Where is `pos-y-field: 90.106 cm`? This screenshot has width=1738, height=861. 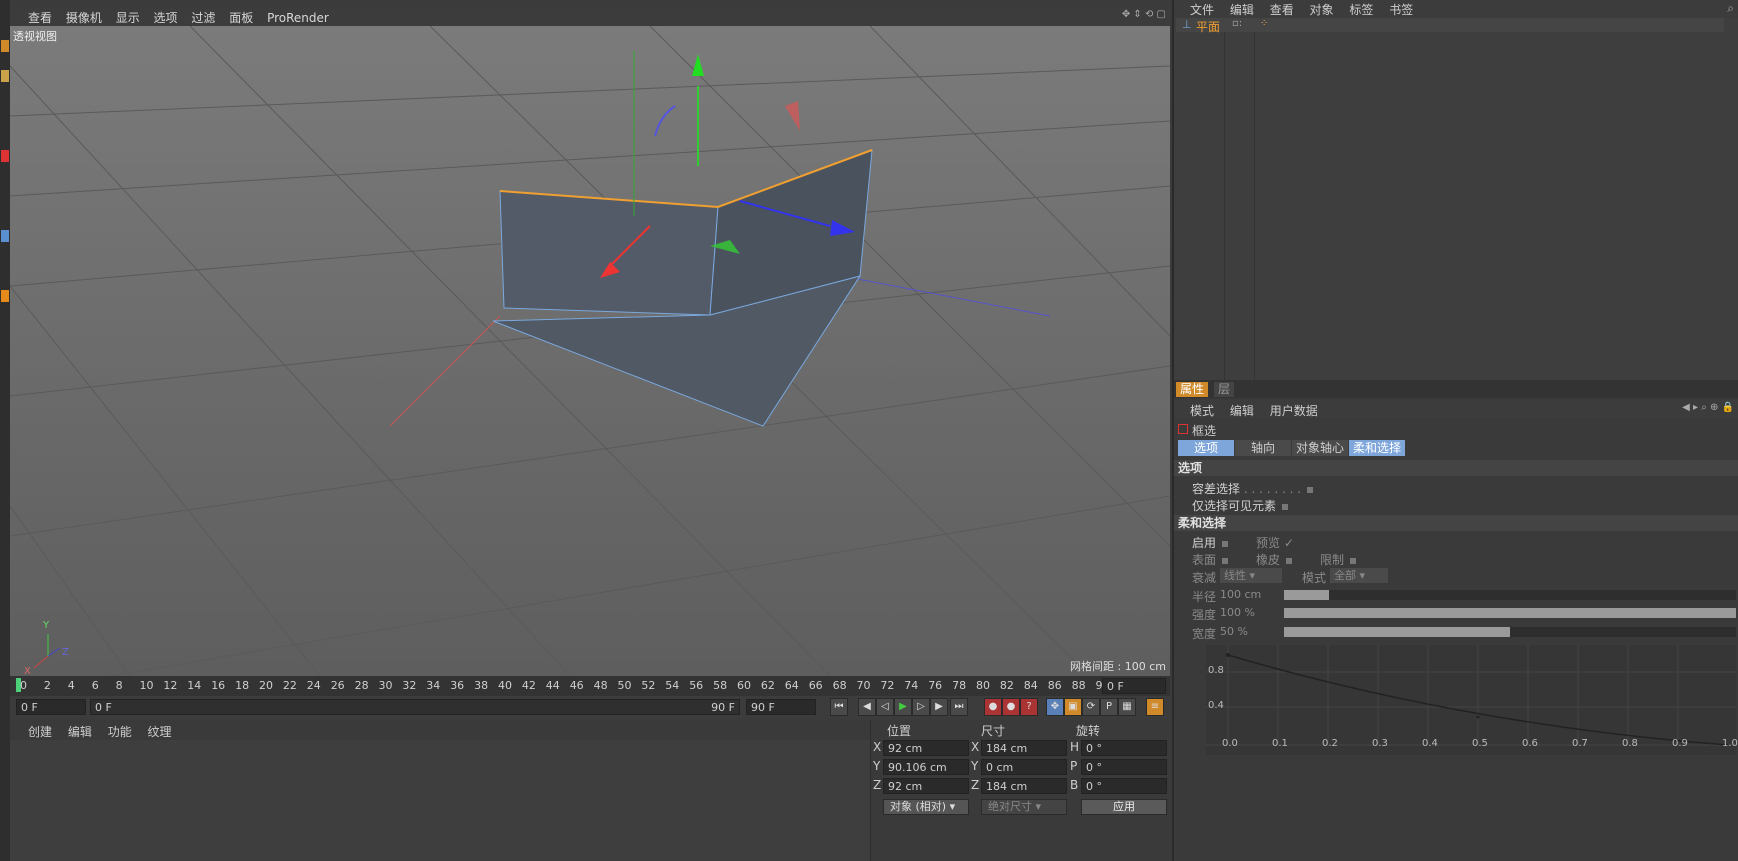
pos-y-field: 90.106 cm is located at coordinates (926, 767).